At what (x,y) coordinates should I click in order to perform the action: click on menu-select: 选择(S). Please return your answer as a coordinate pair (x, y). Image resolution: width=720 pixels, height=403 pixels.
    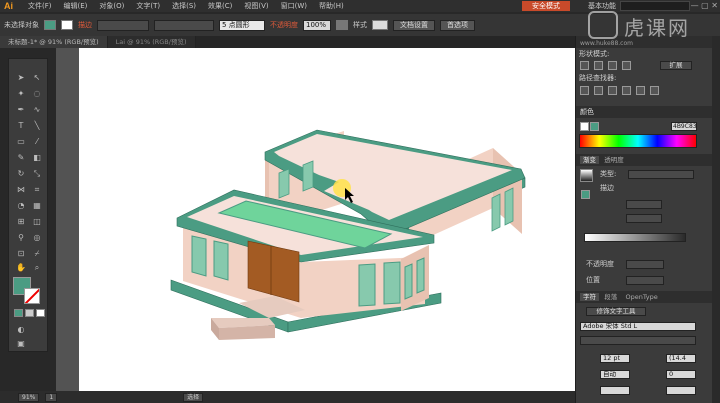
    Looking at the image, I should click on (184, 6).